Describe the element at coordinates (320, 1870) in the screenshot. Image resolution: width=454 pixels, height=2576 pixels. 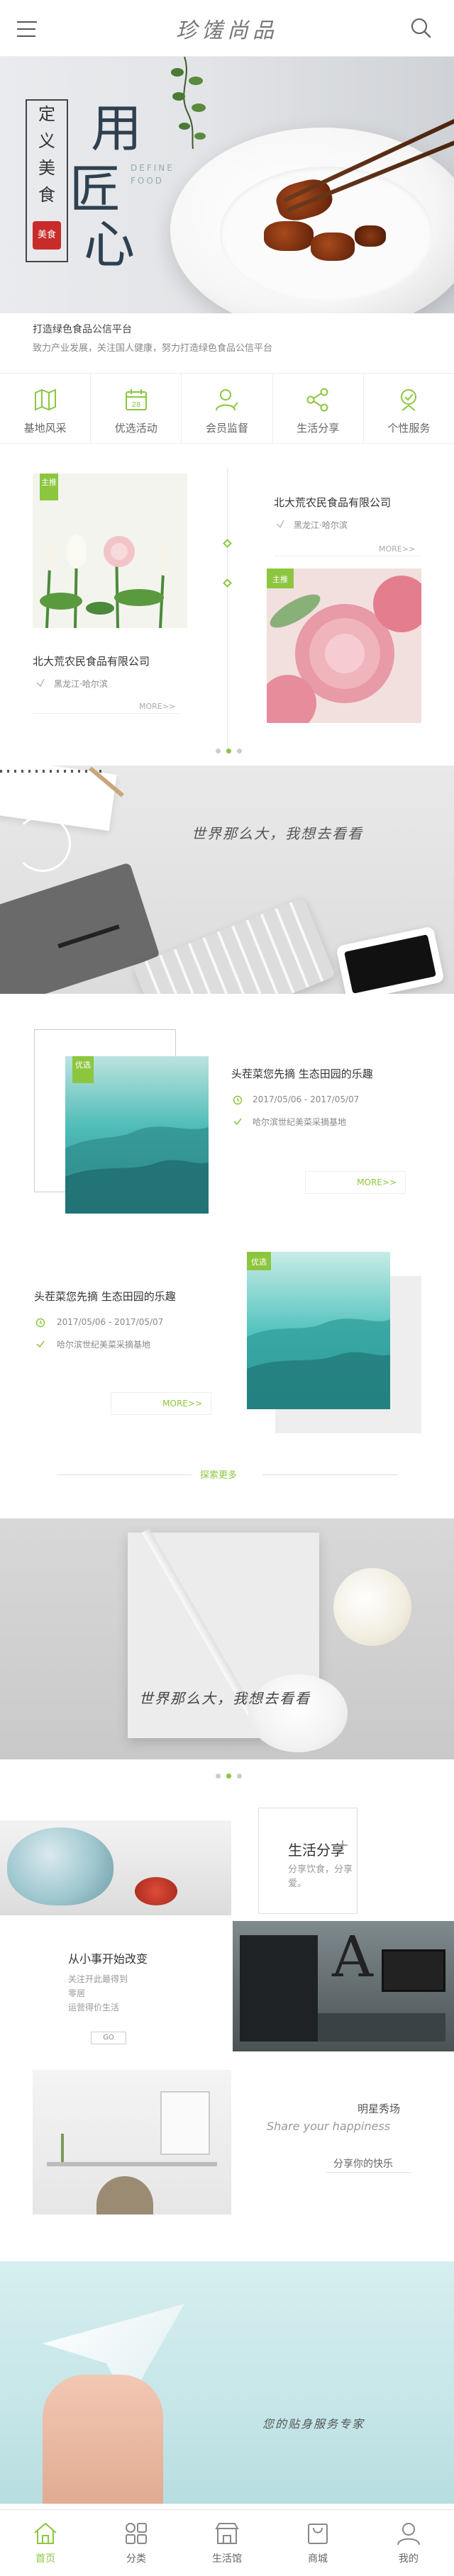
I see `life-share-sub-line: 分享饮食，分享` at that location.